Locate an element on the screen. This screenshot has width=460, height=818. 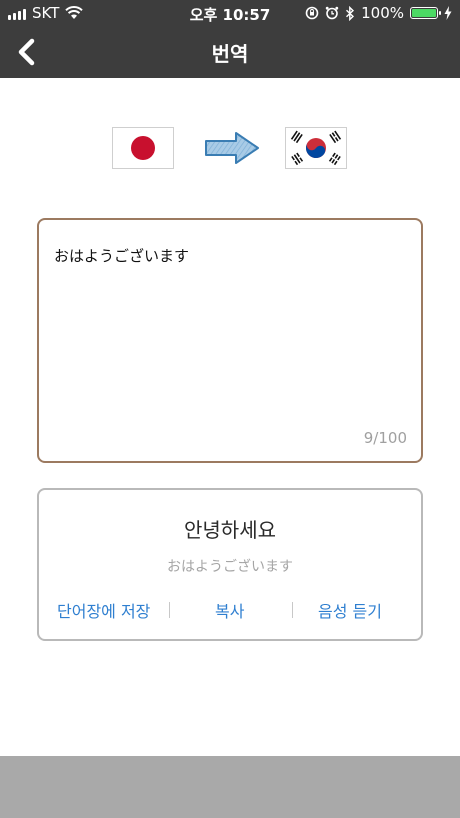
copy-button: 복사 is located at coordinates (229, 610).